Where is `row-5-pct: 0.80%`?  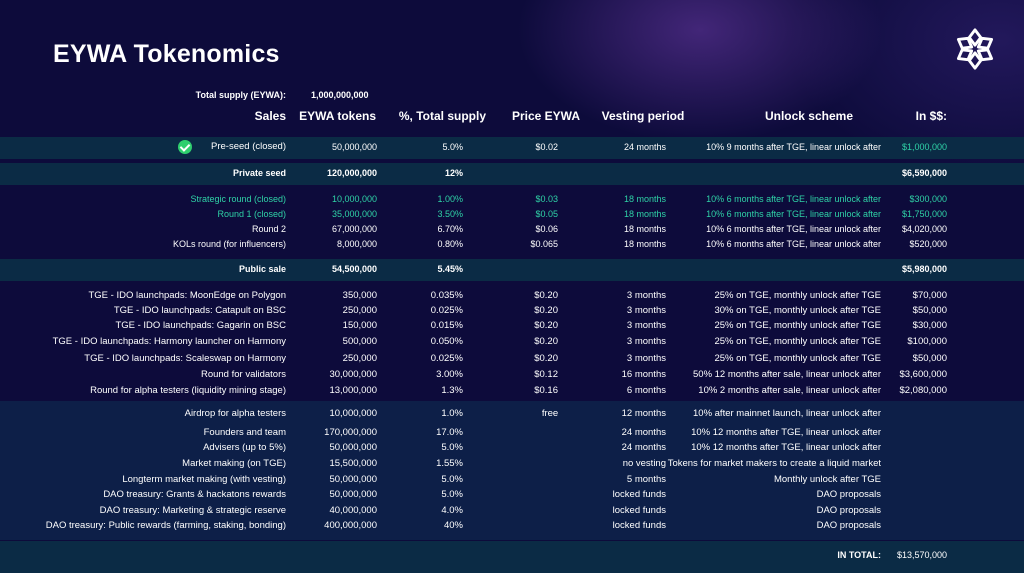
row-5-pct: 0.80% is located at coordinates (450, 244).